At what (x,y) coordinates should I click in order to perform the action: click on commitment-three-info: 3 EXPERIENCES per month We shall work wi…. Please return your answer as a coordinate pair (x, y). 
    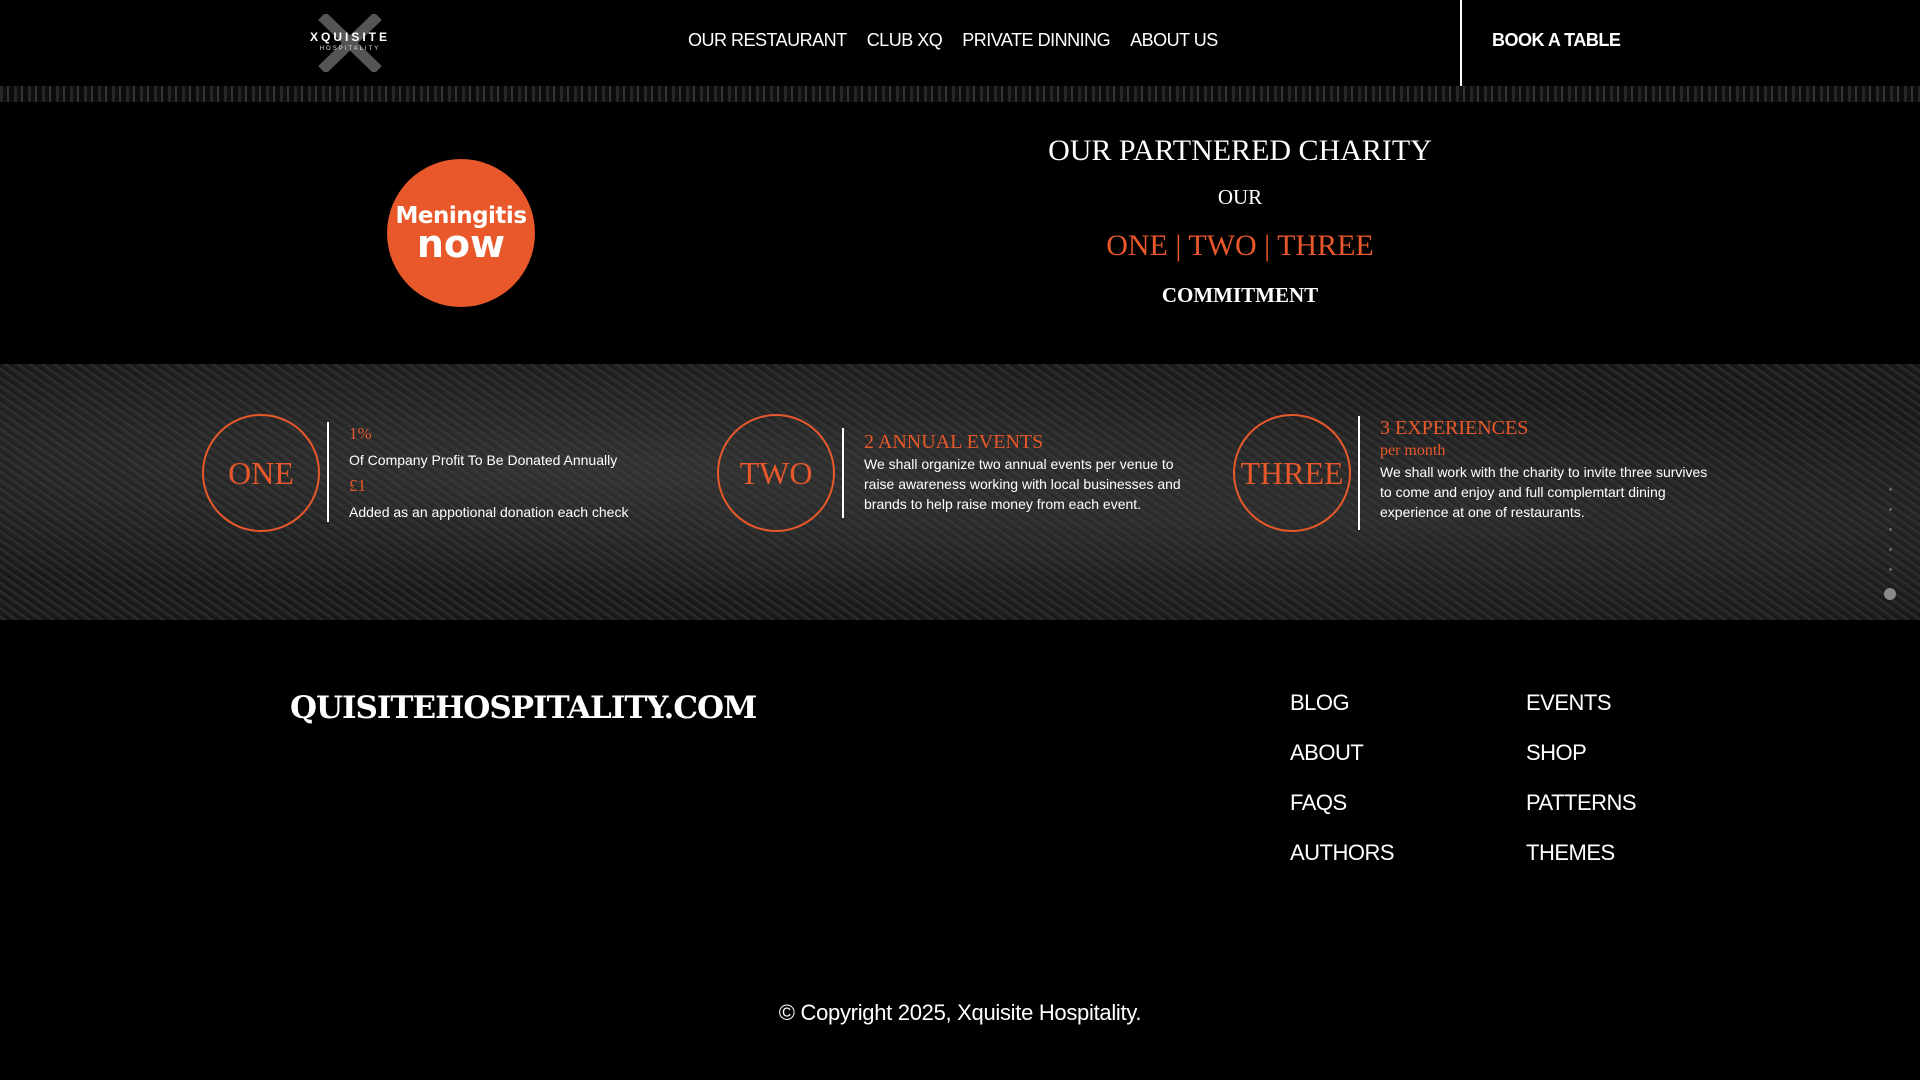
    Looking at the image, I should click on (1560, 469).